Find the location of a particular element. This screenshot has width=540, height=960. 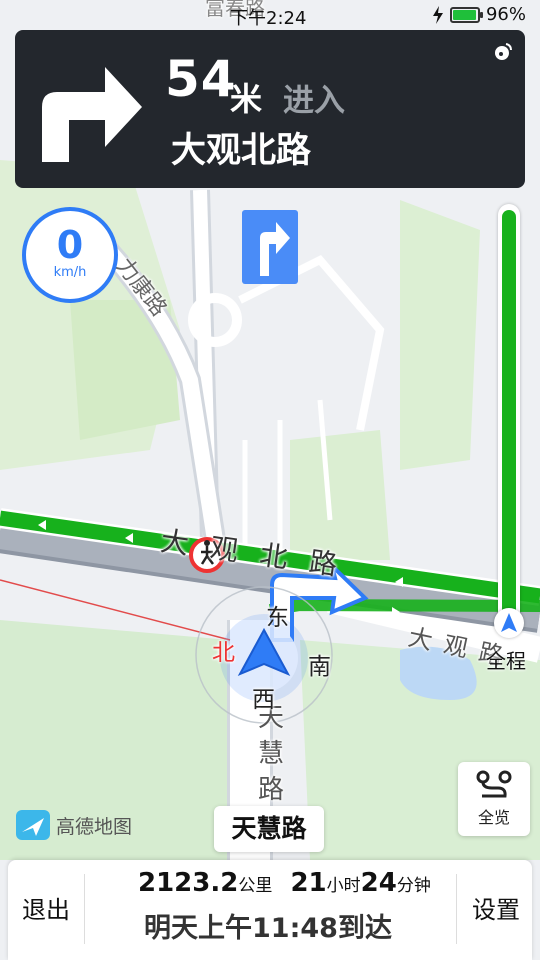

route-progress-knob is located at coordinates (509, 623).